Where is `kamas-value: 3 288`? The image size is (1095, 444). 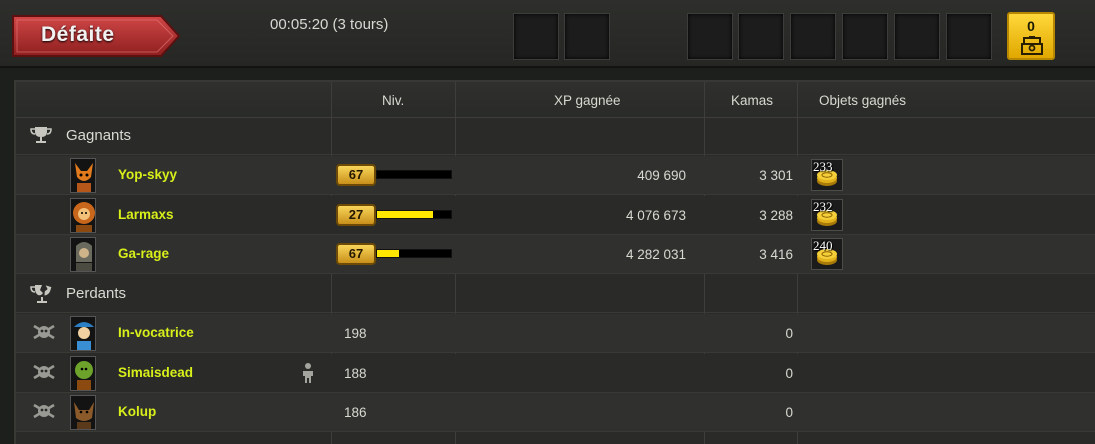
kamas-value: 3 288 is located at coordinates (776, 215).